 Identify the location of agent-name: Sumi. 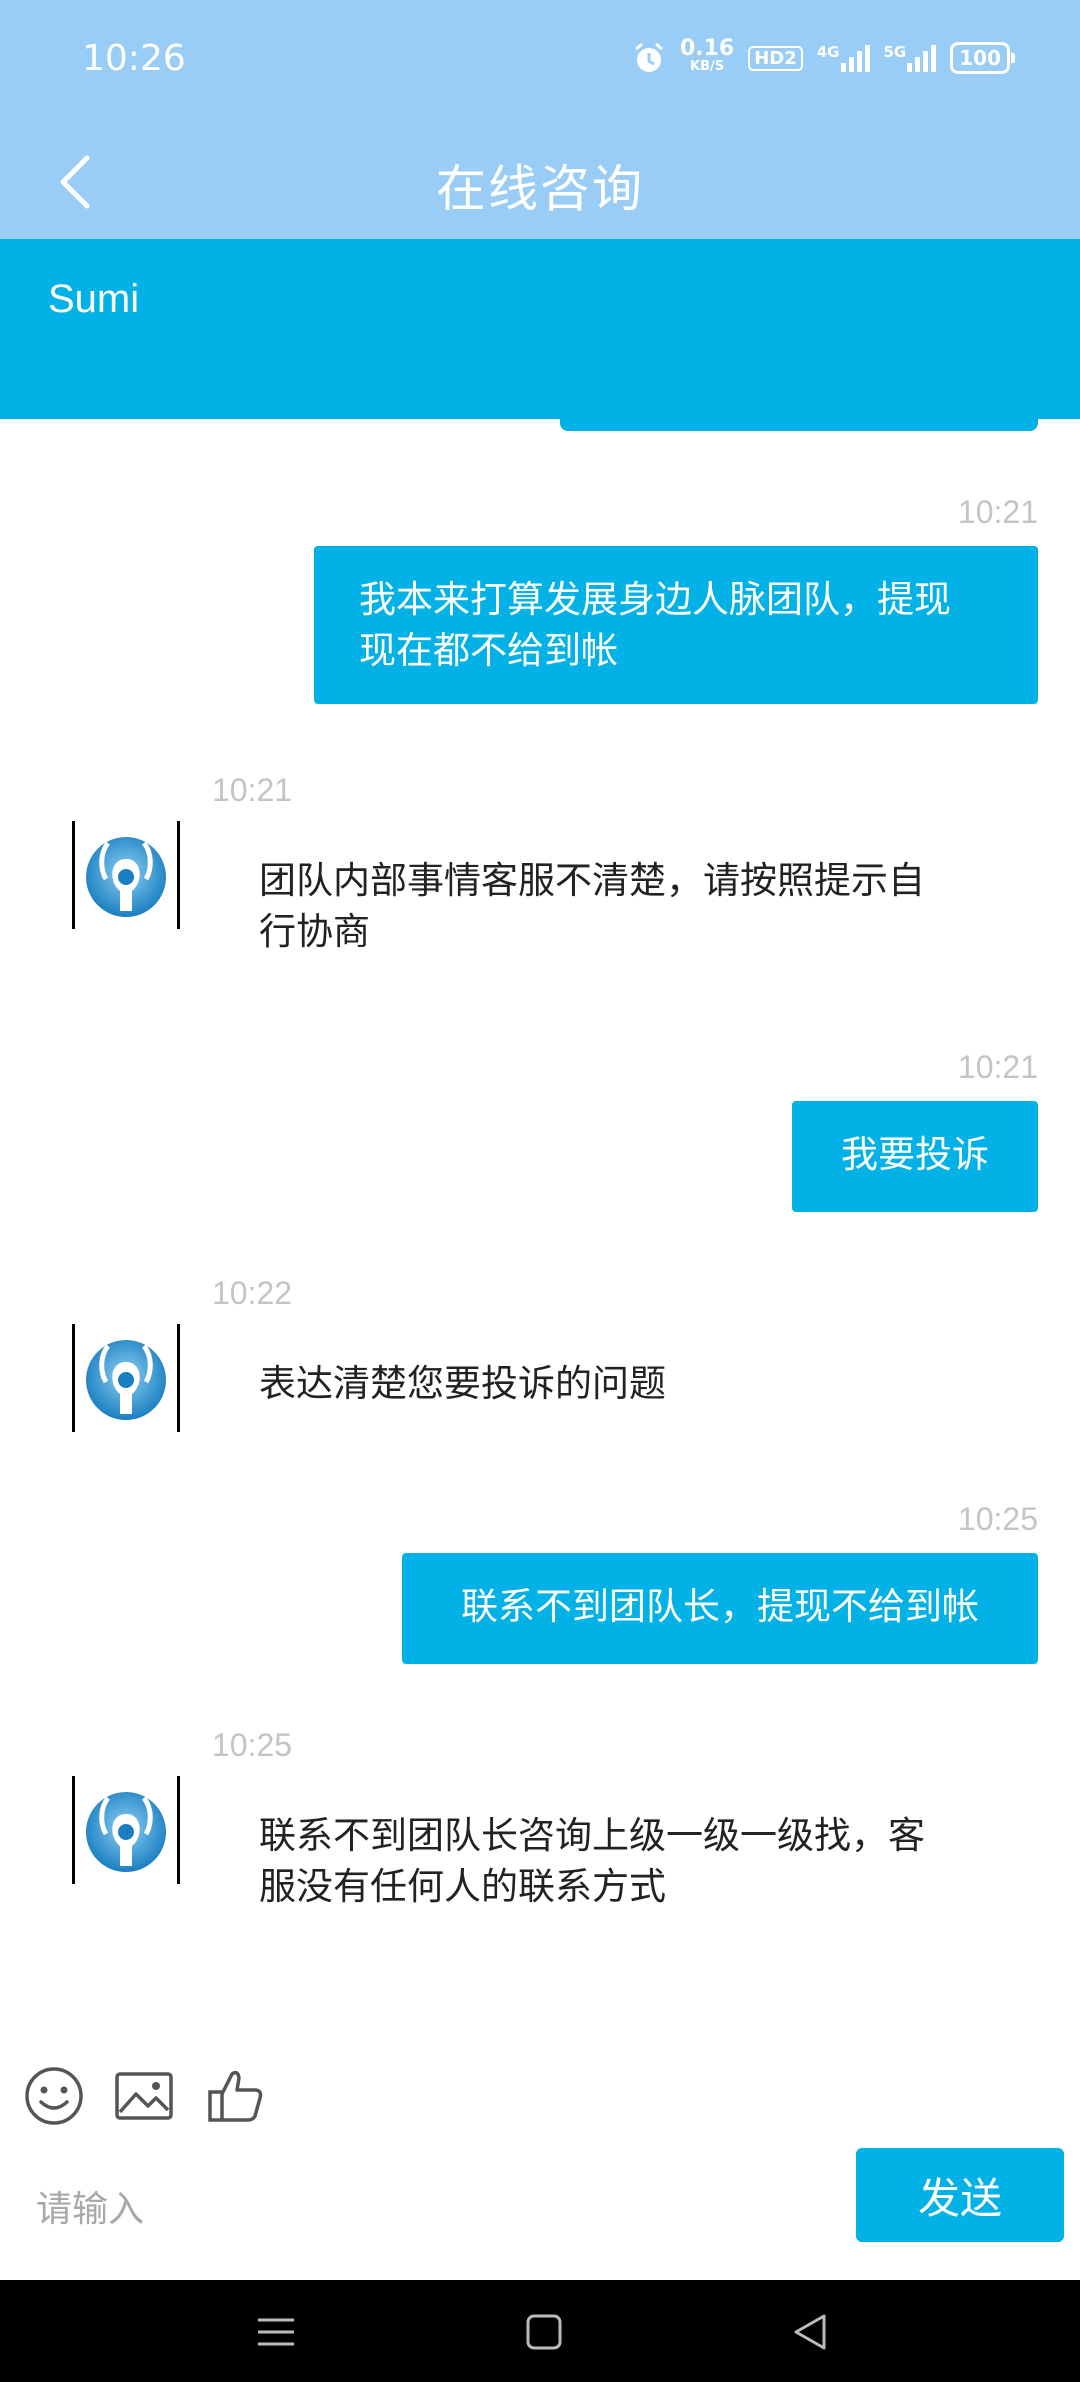
(94, 299).